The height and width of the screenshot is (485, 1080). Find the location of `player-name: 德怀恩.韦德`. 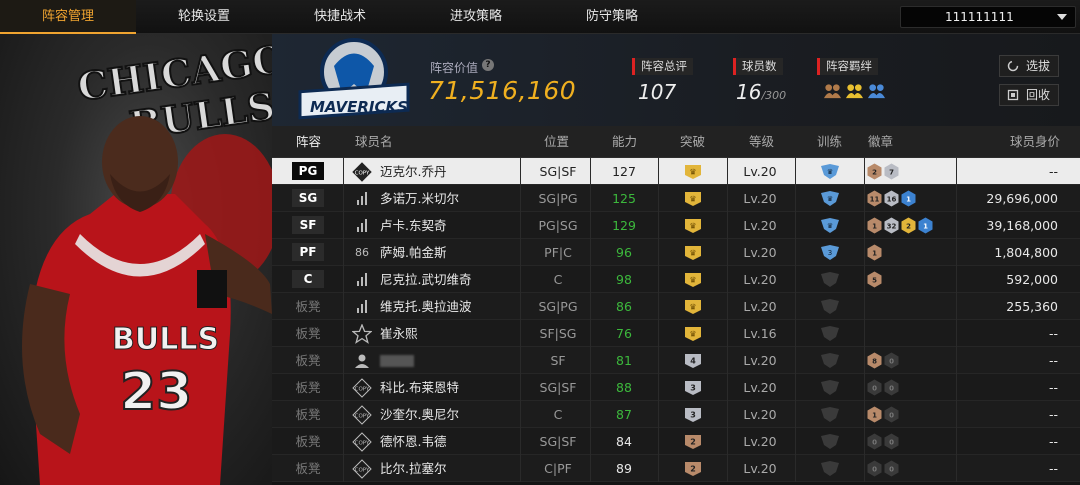

player-name: 德怀恩.韦德 is located at coordinates (413, 441).